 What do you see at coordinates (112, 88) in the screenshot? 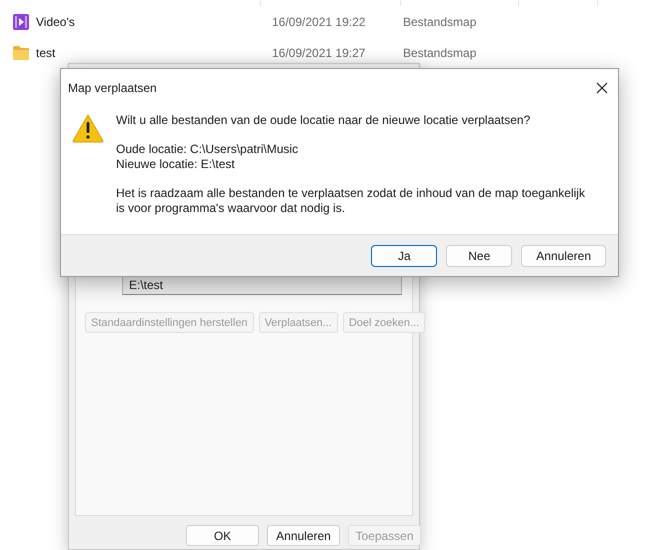
I see `window-title: Map verplaatsen` at bounding box center [112, 88].